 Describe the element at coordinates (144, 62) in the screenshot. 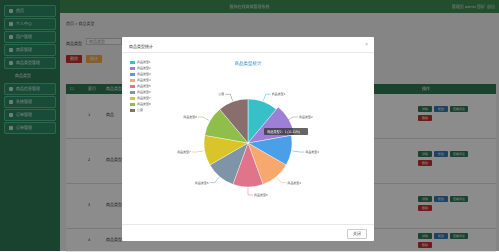

I see `legend-label: 商品类型1` at that location.